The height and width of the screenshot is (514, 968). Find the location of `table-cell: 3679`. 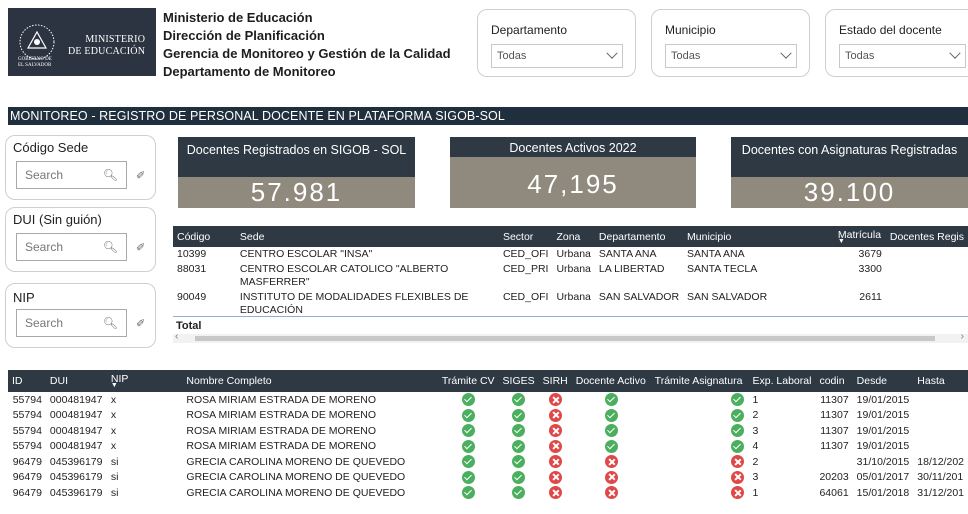

table-cell: 3679 is located at coordinates (870, 254).